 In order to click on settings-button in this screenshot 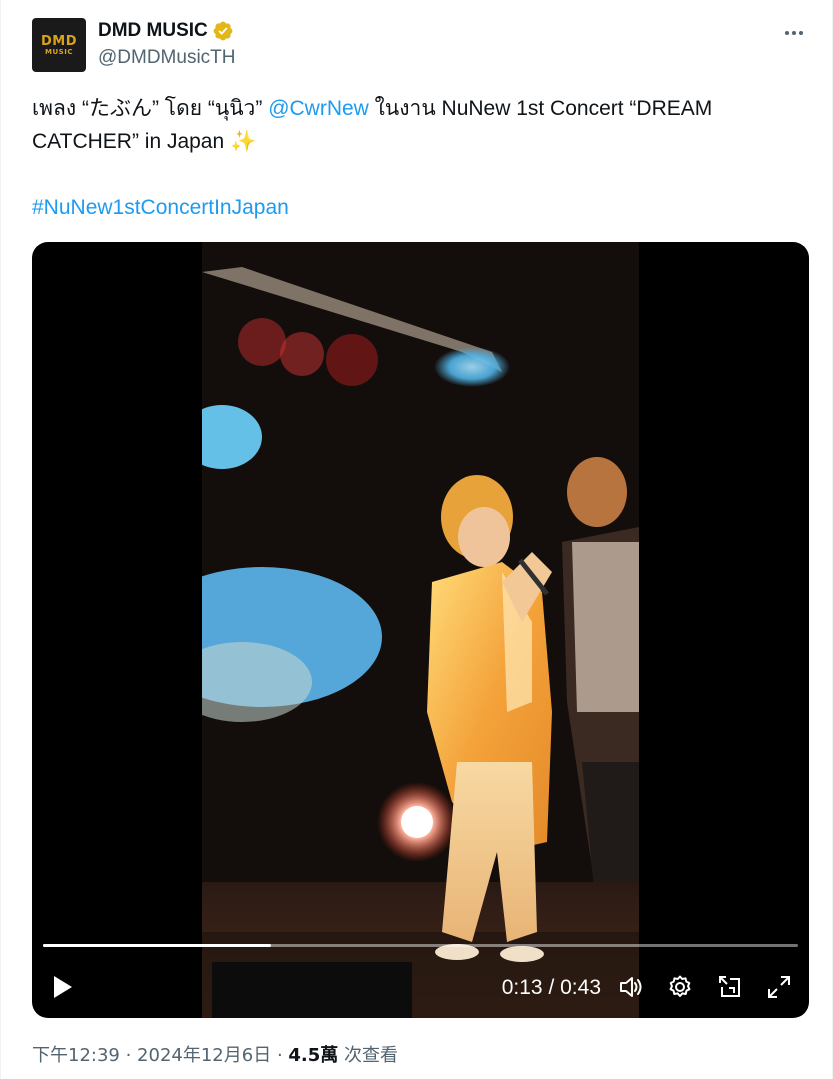, I will do `click(680, 987)`.